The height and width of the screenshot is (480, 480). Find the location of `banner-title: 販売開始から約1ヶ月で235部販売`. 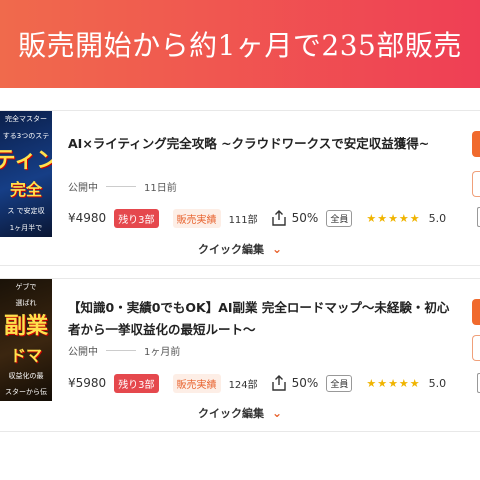

banner-title: 販売開始から約1ヶ月で235部販売 is located at coordinates (240, 45).